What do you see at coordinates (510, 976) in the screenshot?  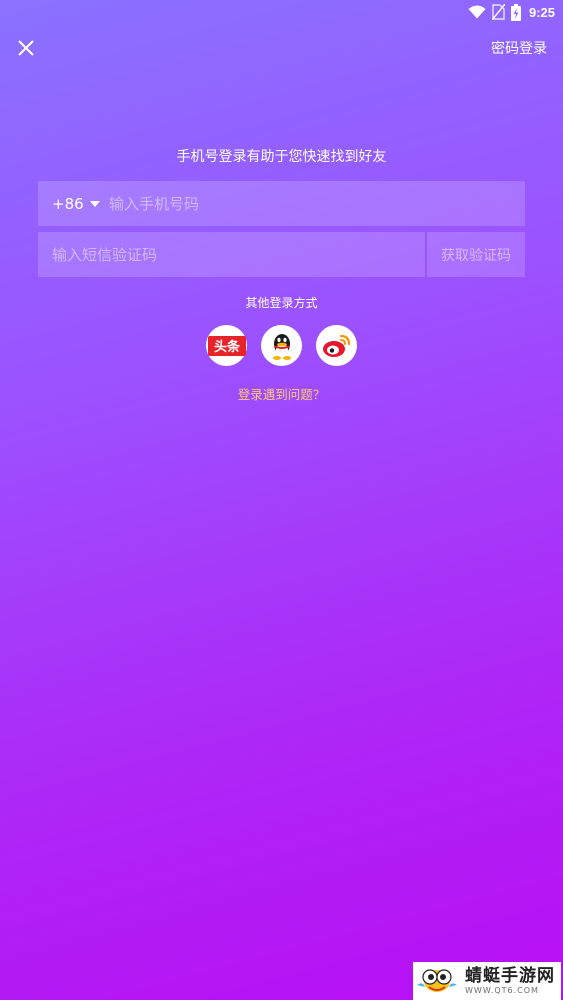 I see `watermark-title: 蜻蜓手游网` at bounding box center [510, 976].